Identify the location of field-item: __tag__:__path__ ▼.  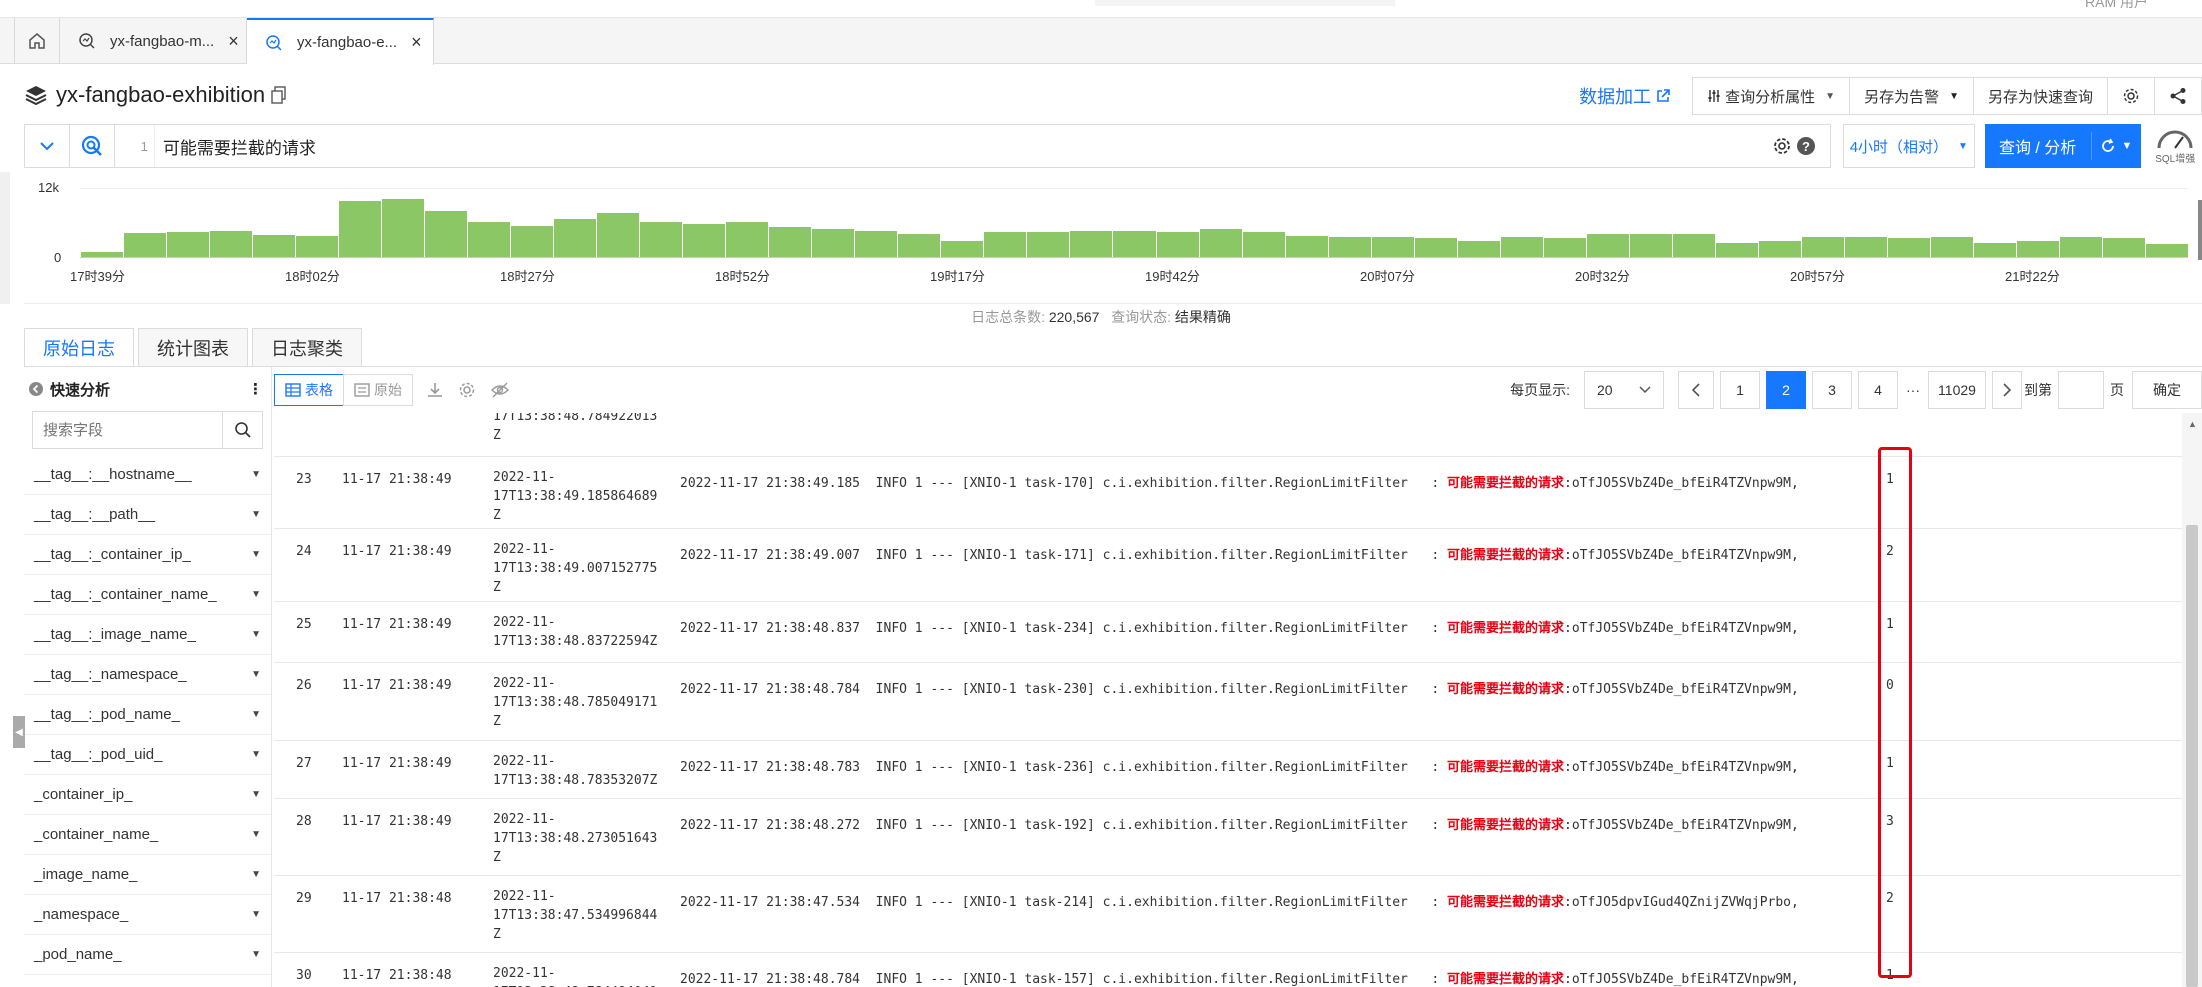
(147, 515).